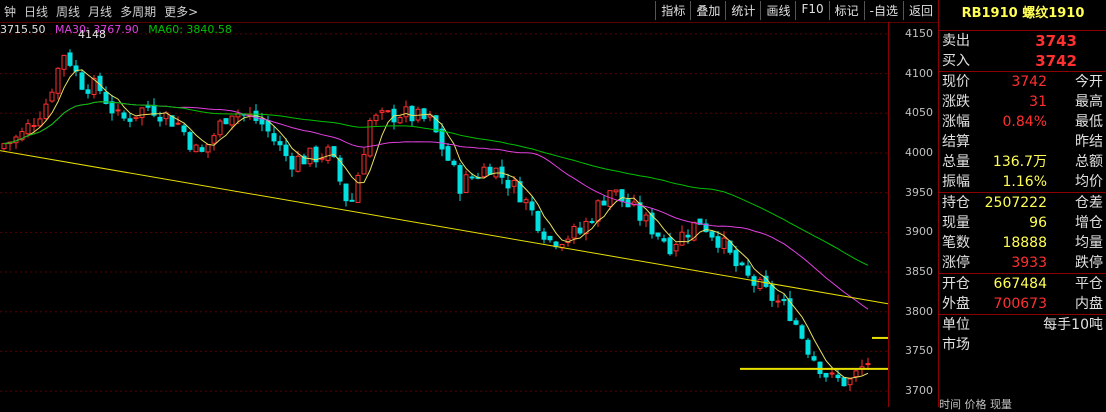 The image size is (1106, 412). I want to click on quote-label: 振幅, so click(956, 182).